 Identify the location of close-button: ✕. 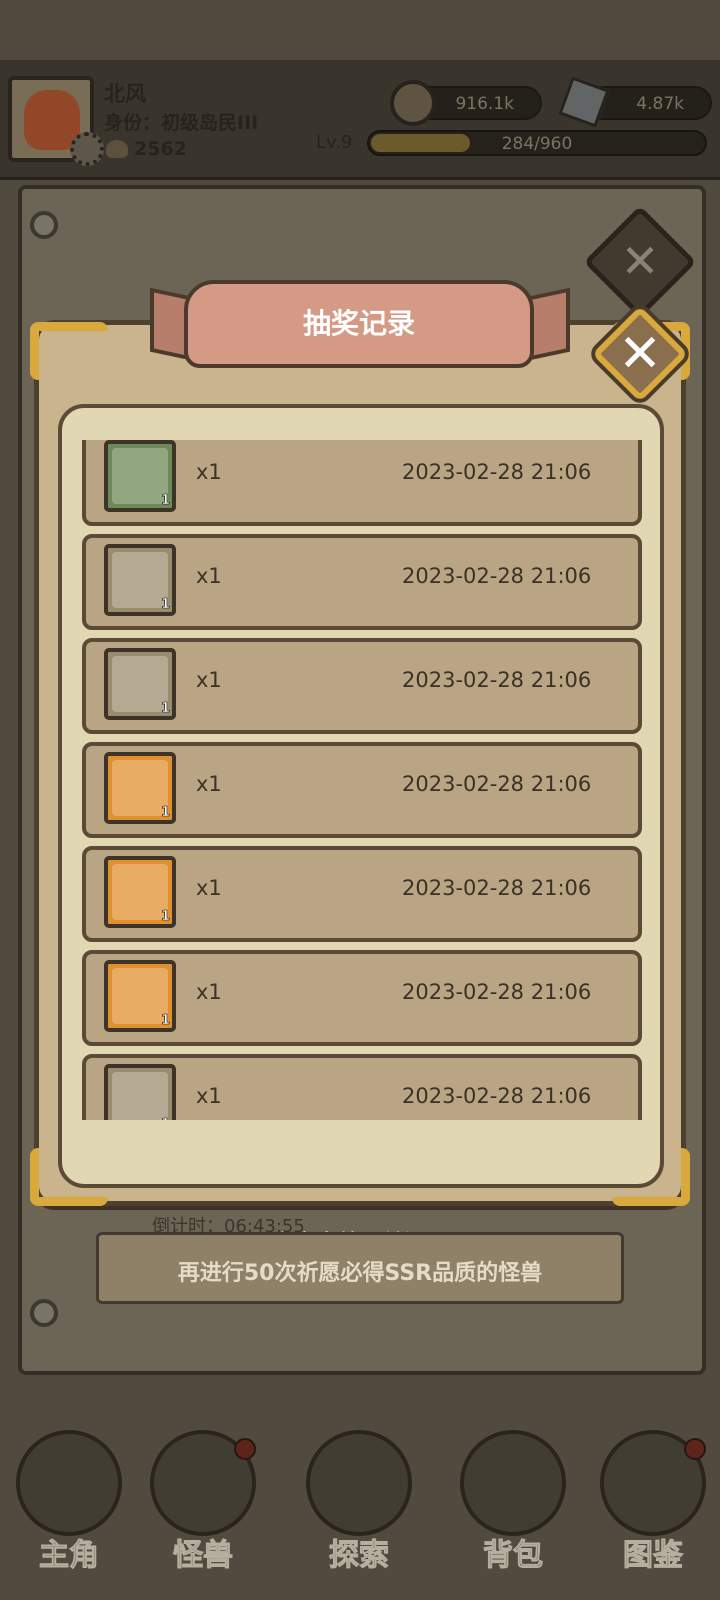
(640, 354).